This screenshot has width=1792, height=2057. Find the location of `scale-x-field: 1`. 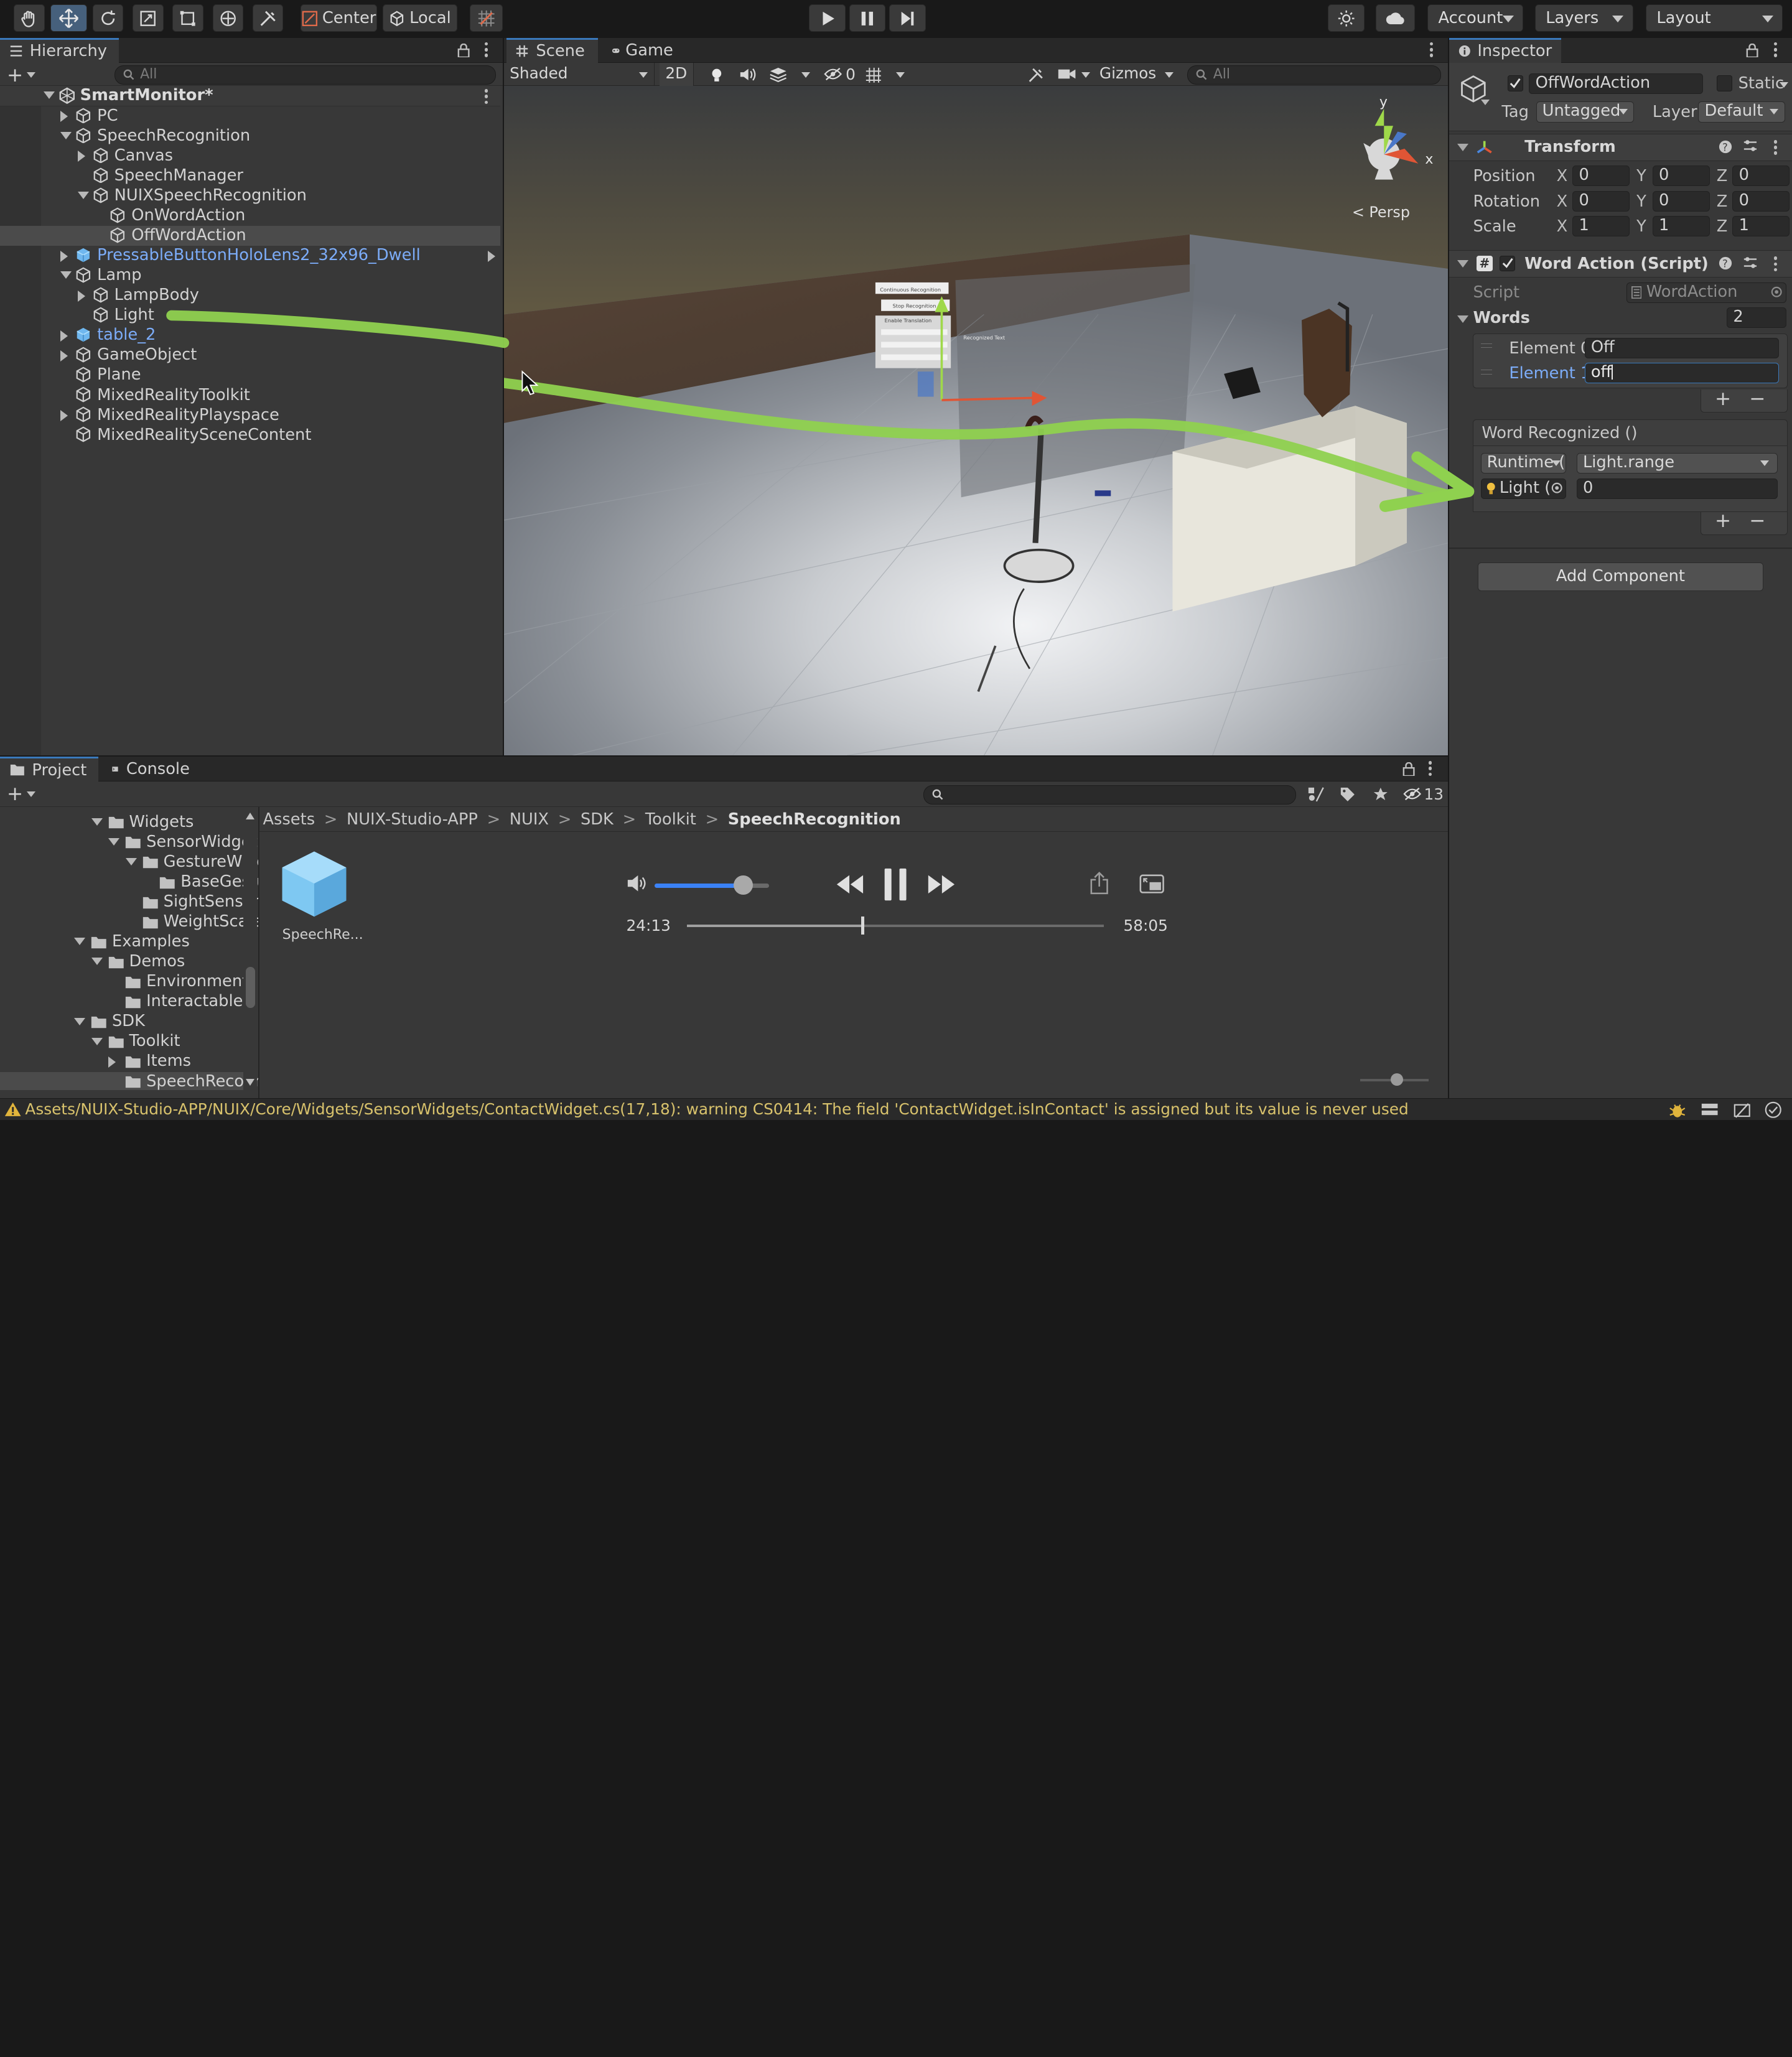

scale-x-field: 1 is located at coordinates (1601, 226).